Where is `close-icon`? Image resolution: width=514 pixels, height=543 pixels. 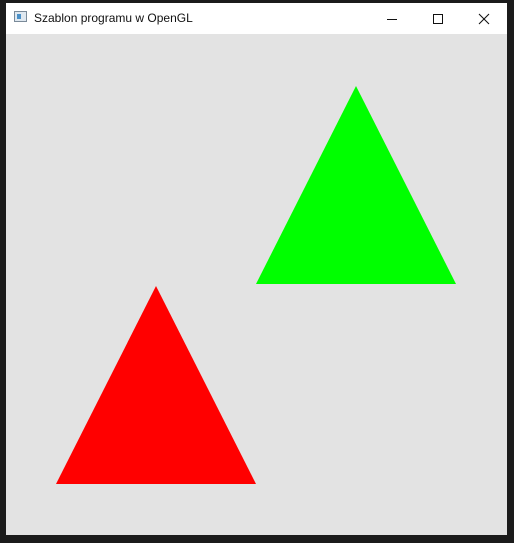 close-icon is located at coordinates (484, 18).